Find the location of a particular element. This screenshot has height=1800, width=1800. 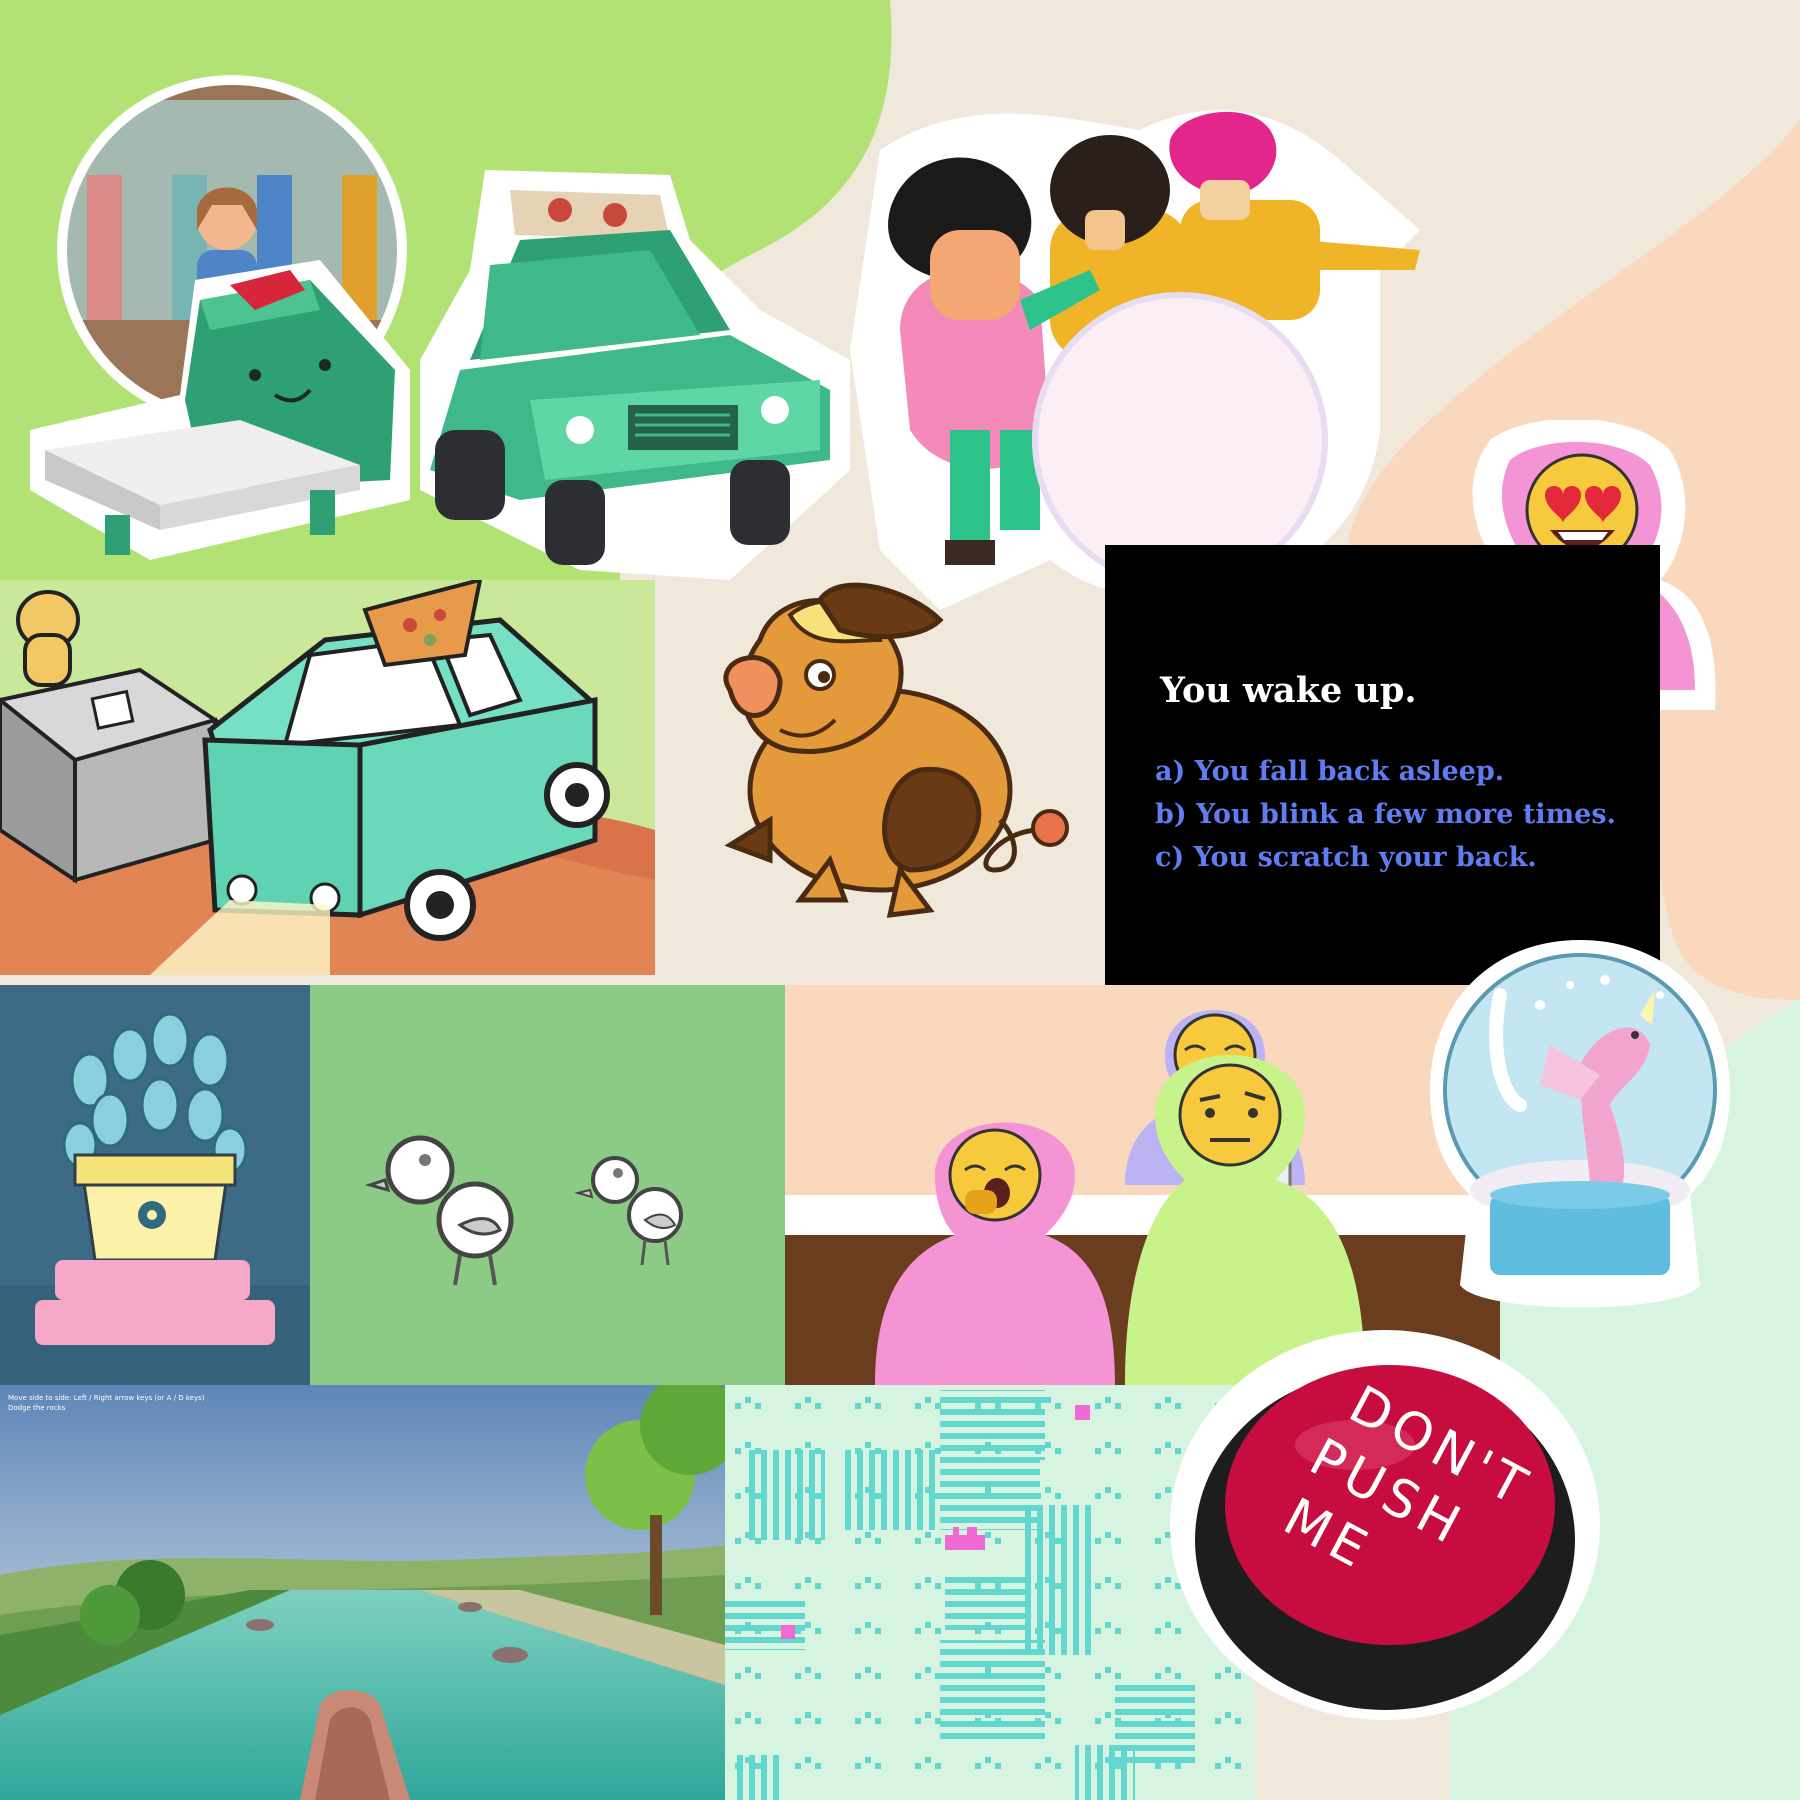

robot-pizza-box-sticker is located at coordinates (230, 400).